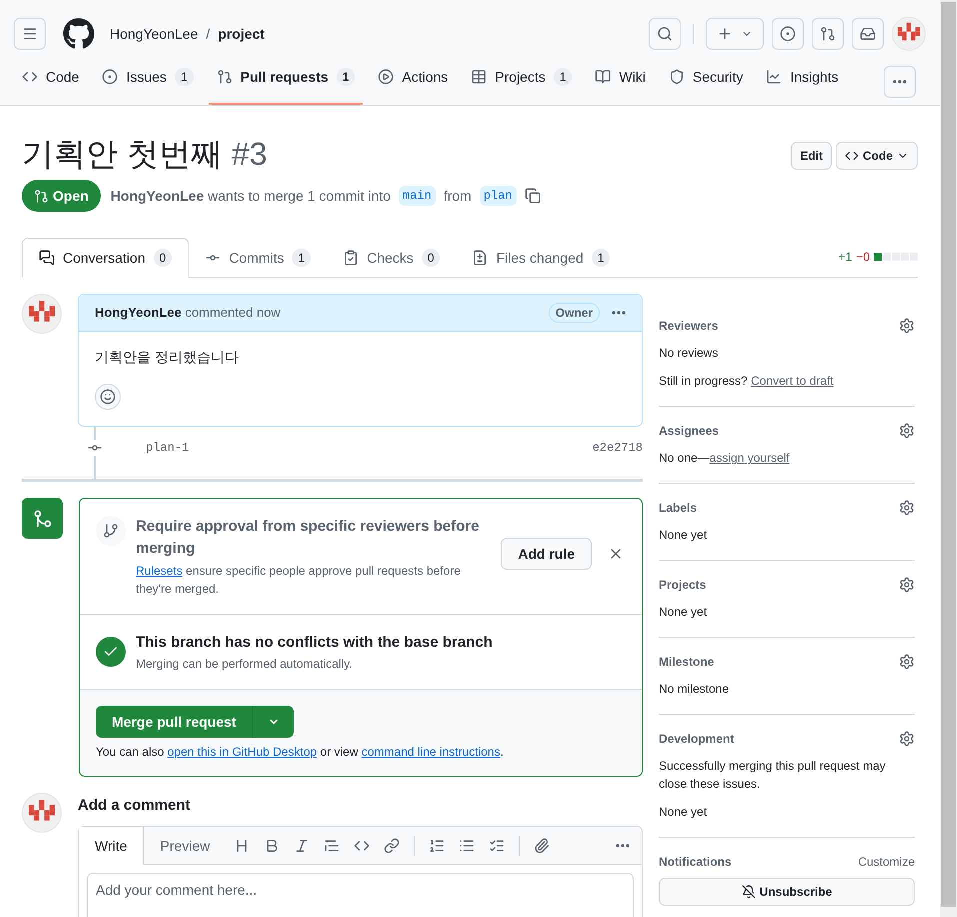 The width and height of the screenshot is (957, 917). Describe the element at coordinates (682, 585) in the screenshot. I see `sidebar-heading: Projects` at that location.